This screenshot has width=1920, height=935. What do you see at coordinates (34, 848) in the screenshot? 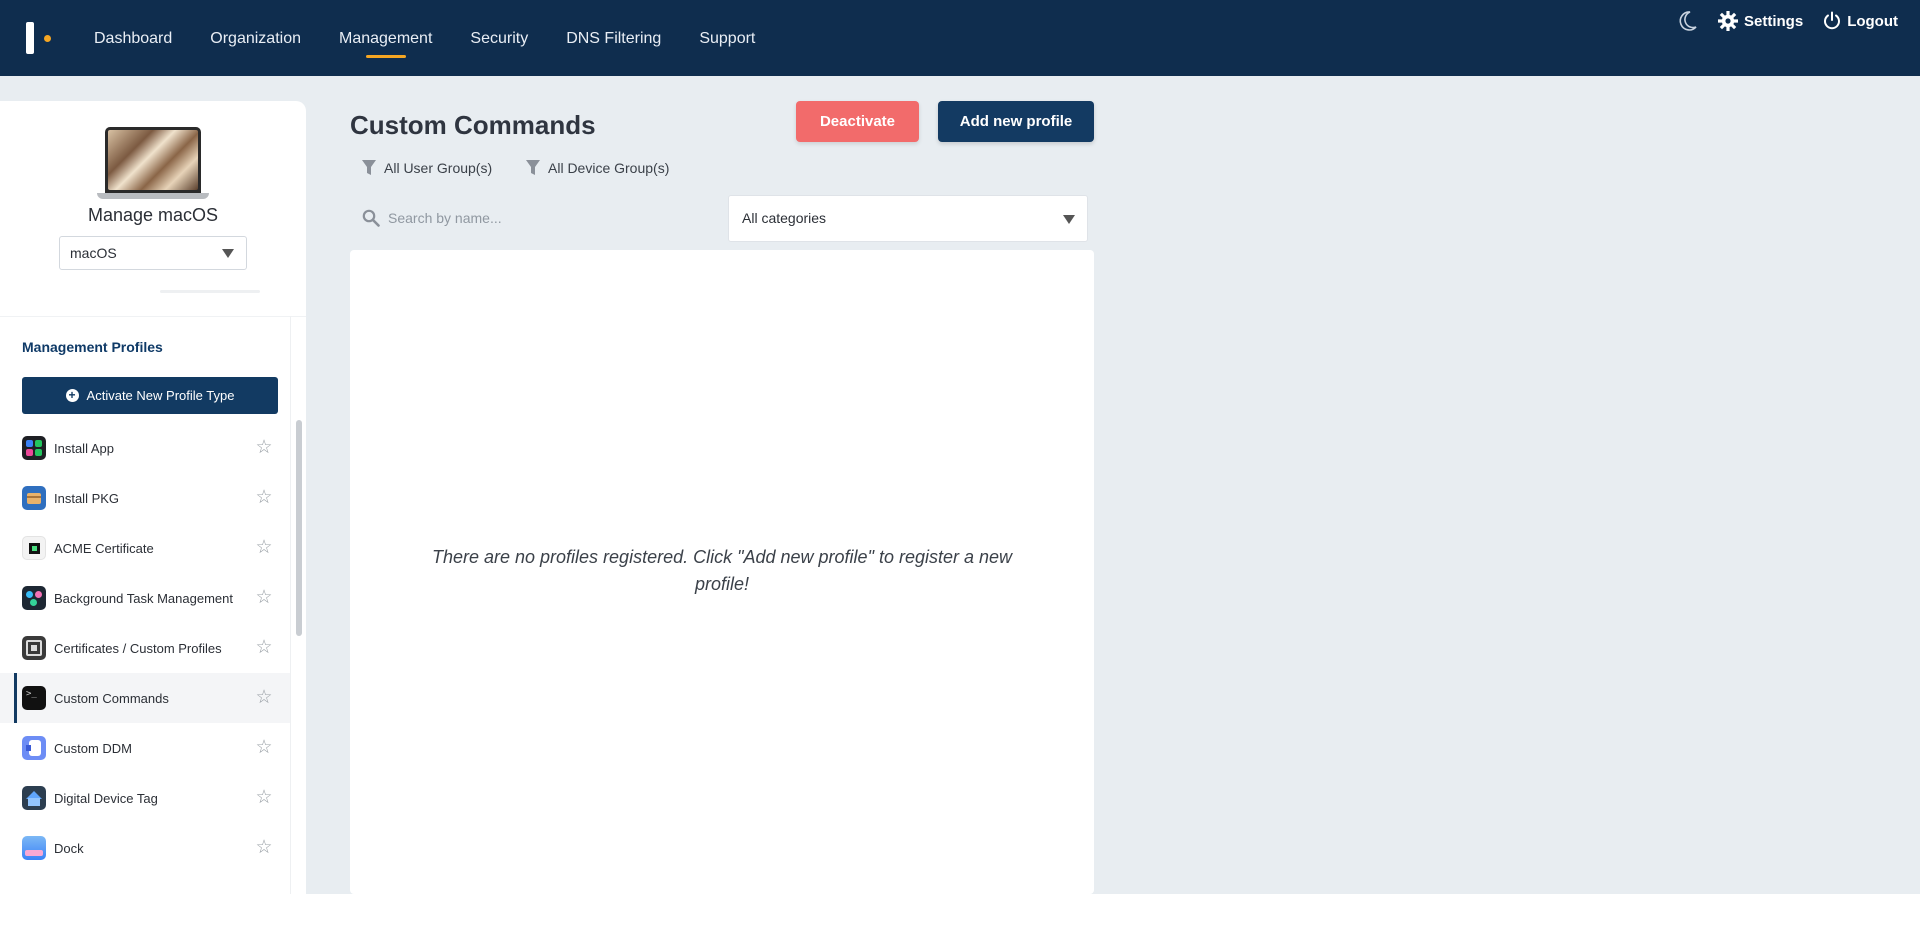
I see `dock-icon` at bounding box center [34, 848].